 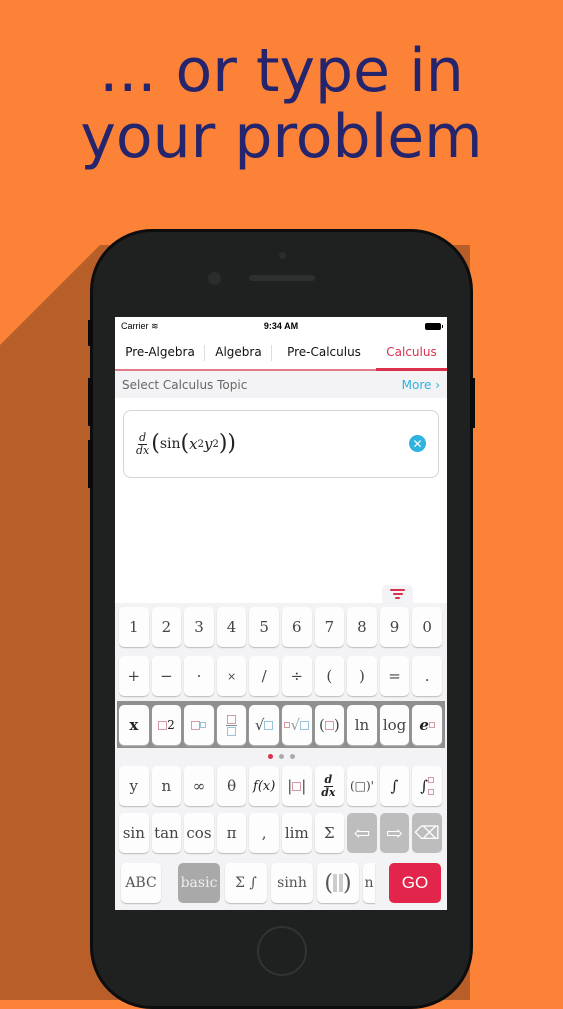 I want to click on math-input-field: d dx ( sin ( x2 y2 )) ✕, so click(x=281, y=444).